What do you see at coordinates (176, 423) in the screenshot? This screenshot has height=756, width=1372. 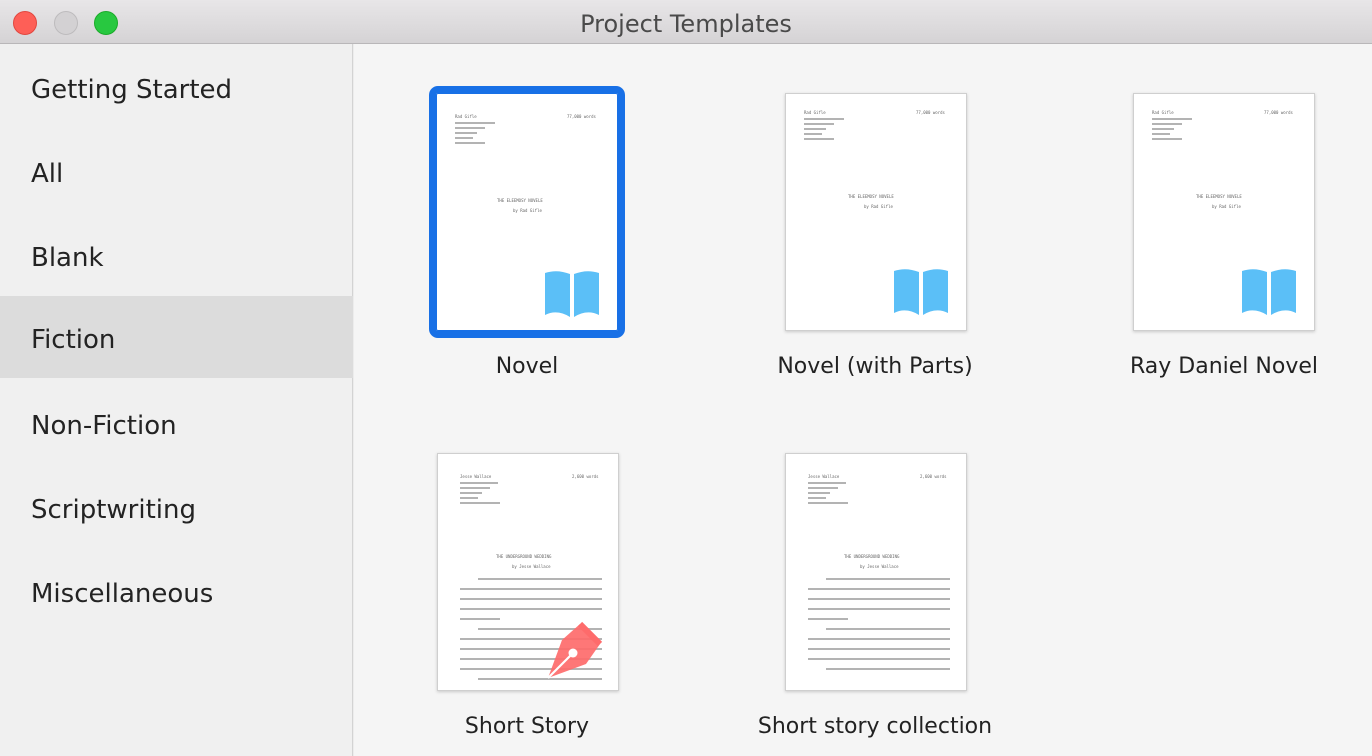 I see `sidebar-item-non-fiction: Non-Fiction` at bounding box center [176, 423].